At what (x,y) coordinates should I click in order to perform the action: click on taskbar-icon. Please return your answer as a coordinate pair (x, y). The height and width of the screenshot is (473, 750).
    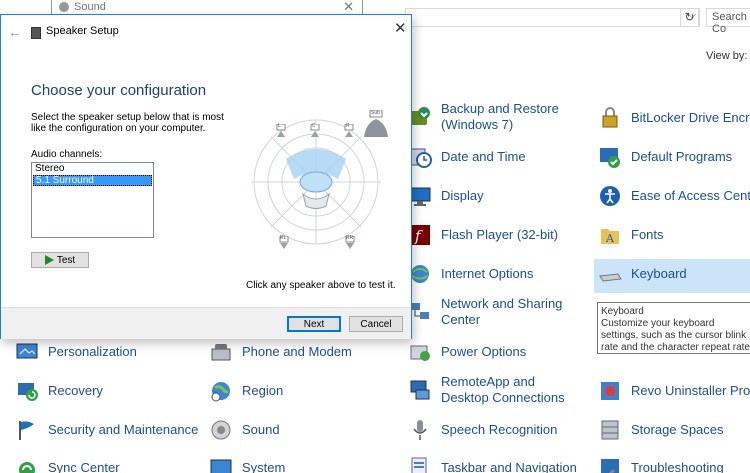
    Looking at the image, I should click on (420, 464).